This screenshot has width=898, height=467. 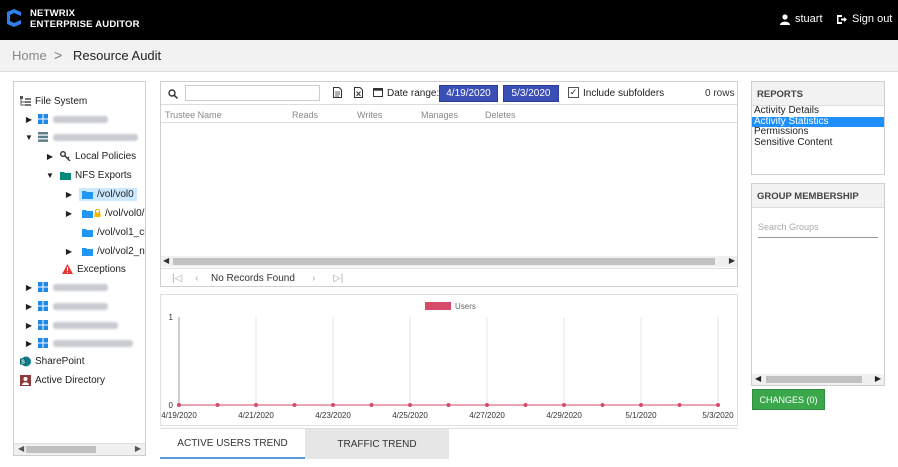 I want to click on brand-line-2: ENTERPRISE AUDITOR, so click(x=85, y=24).